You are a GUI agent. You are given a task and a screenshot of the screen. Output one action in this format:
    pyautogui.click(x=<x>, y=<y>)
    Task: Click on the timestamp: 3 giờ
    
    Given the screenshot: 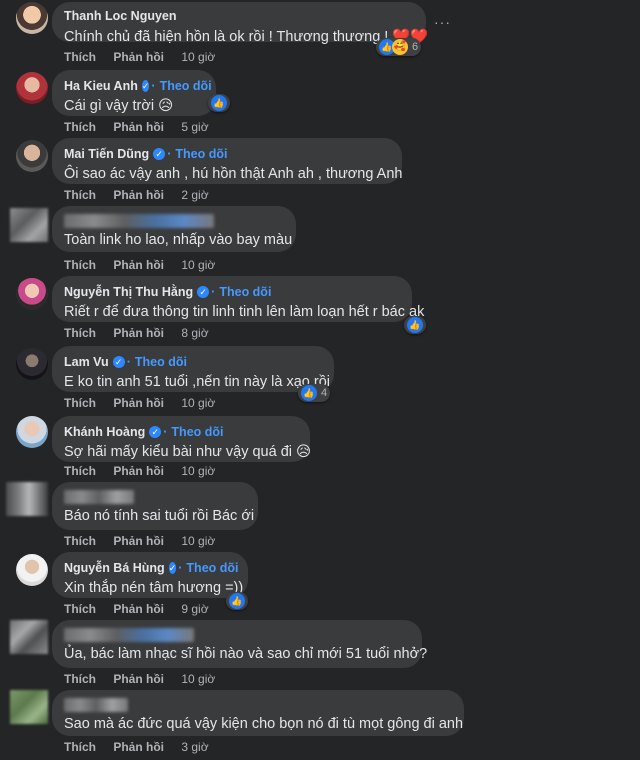 What is the action you would take?
    pyautogui.click(x=194, y=747)
    